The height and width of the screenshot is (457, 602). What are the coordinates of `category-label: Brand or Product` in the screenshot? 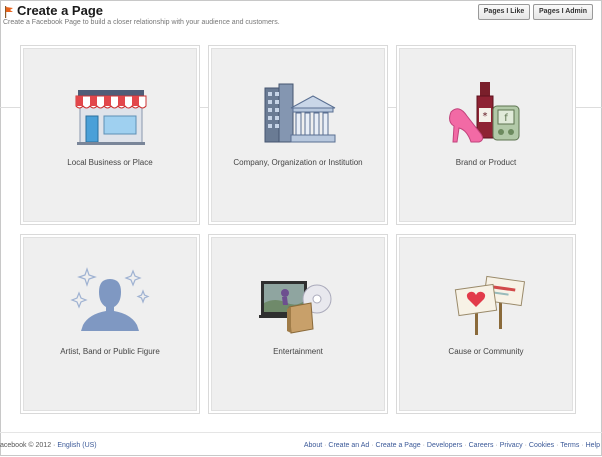 It's located at (486, 162).